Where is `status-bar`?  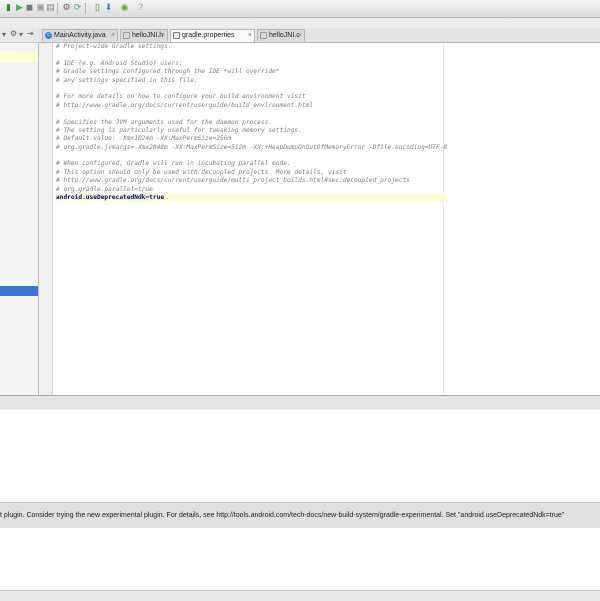 status-bar is located at coordinates (300, 595).